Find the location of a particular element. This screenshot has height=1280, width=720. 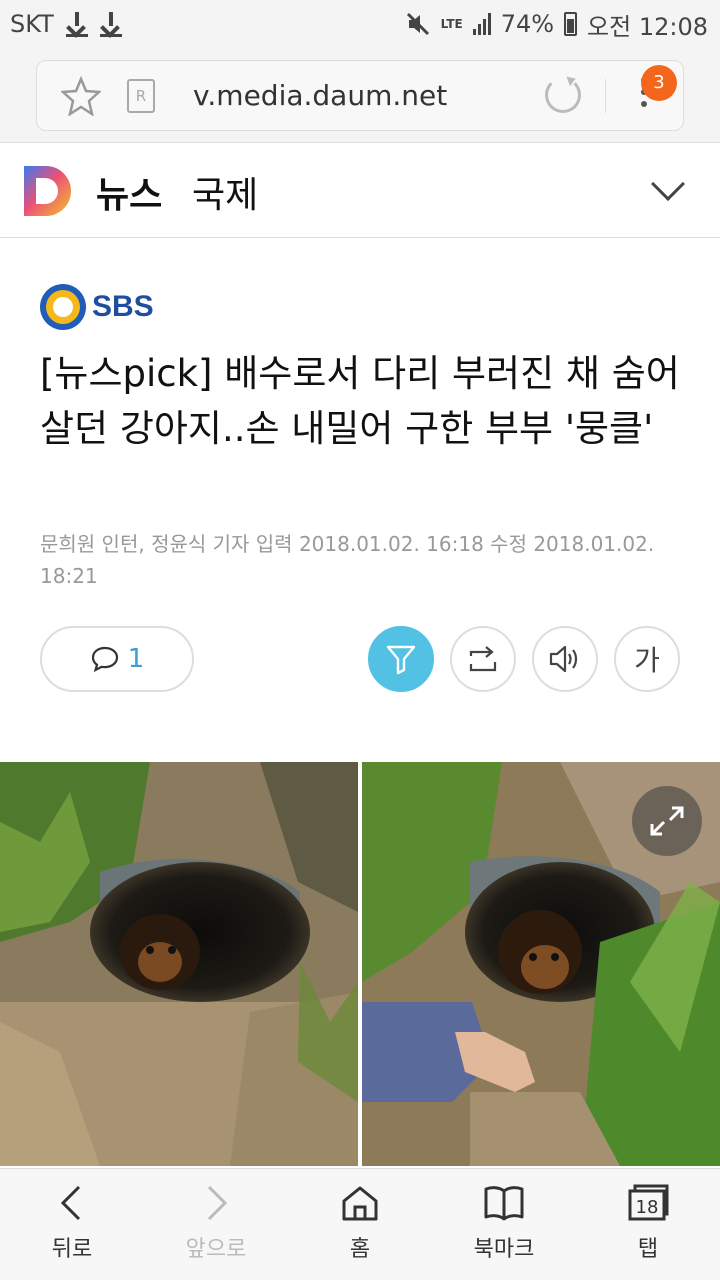

expand-icon is located at coordinates (667, 821).